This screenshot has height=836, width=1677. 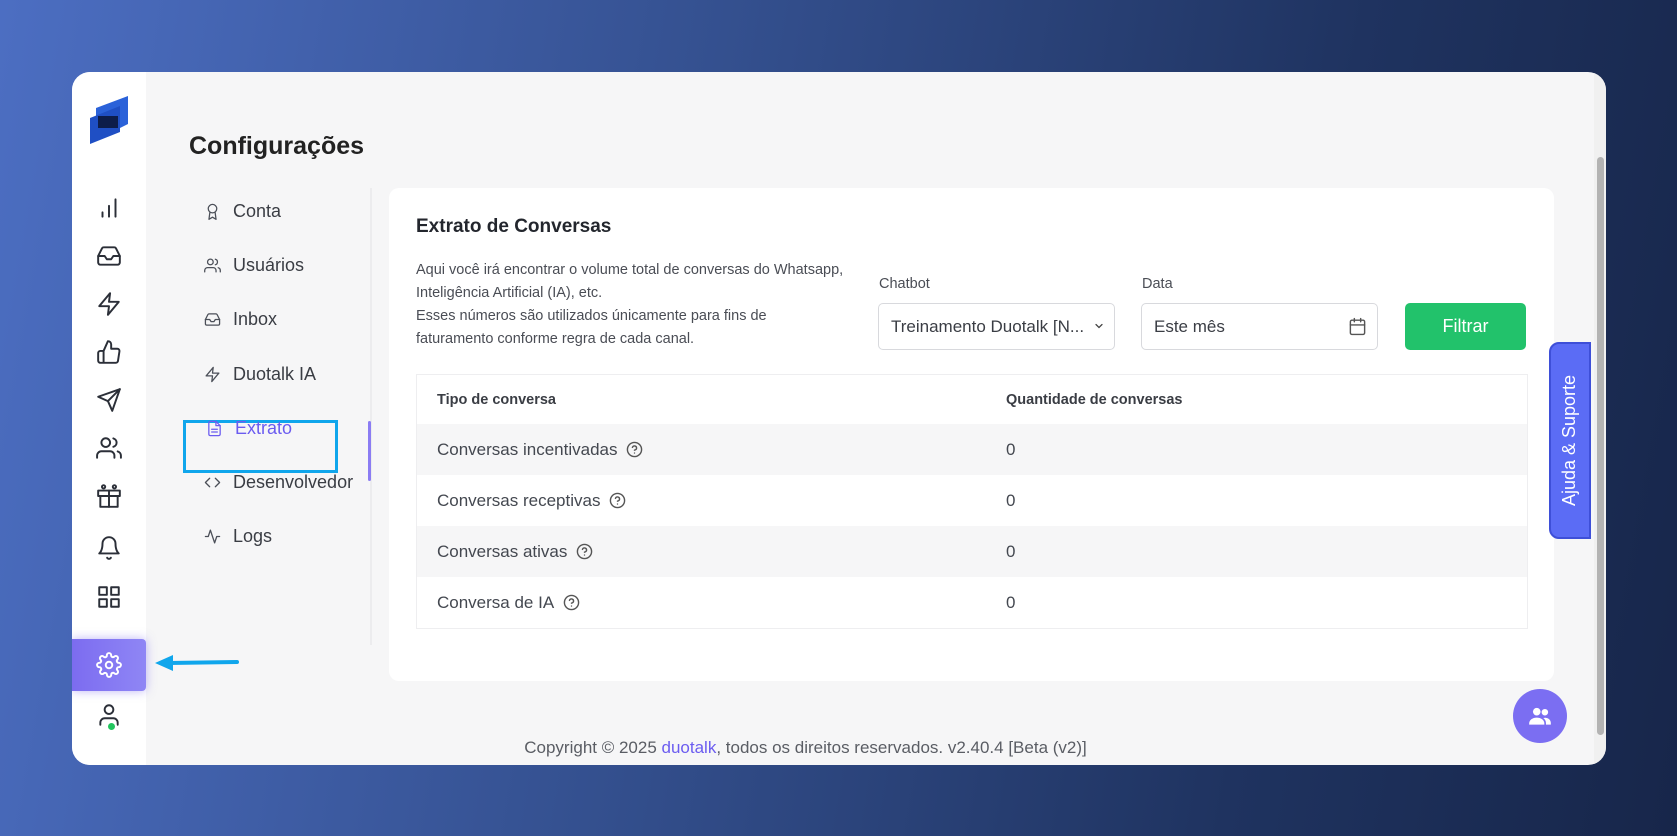 I want to click on team-chat-button, so click(x=1540, y=716).